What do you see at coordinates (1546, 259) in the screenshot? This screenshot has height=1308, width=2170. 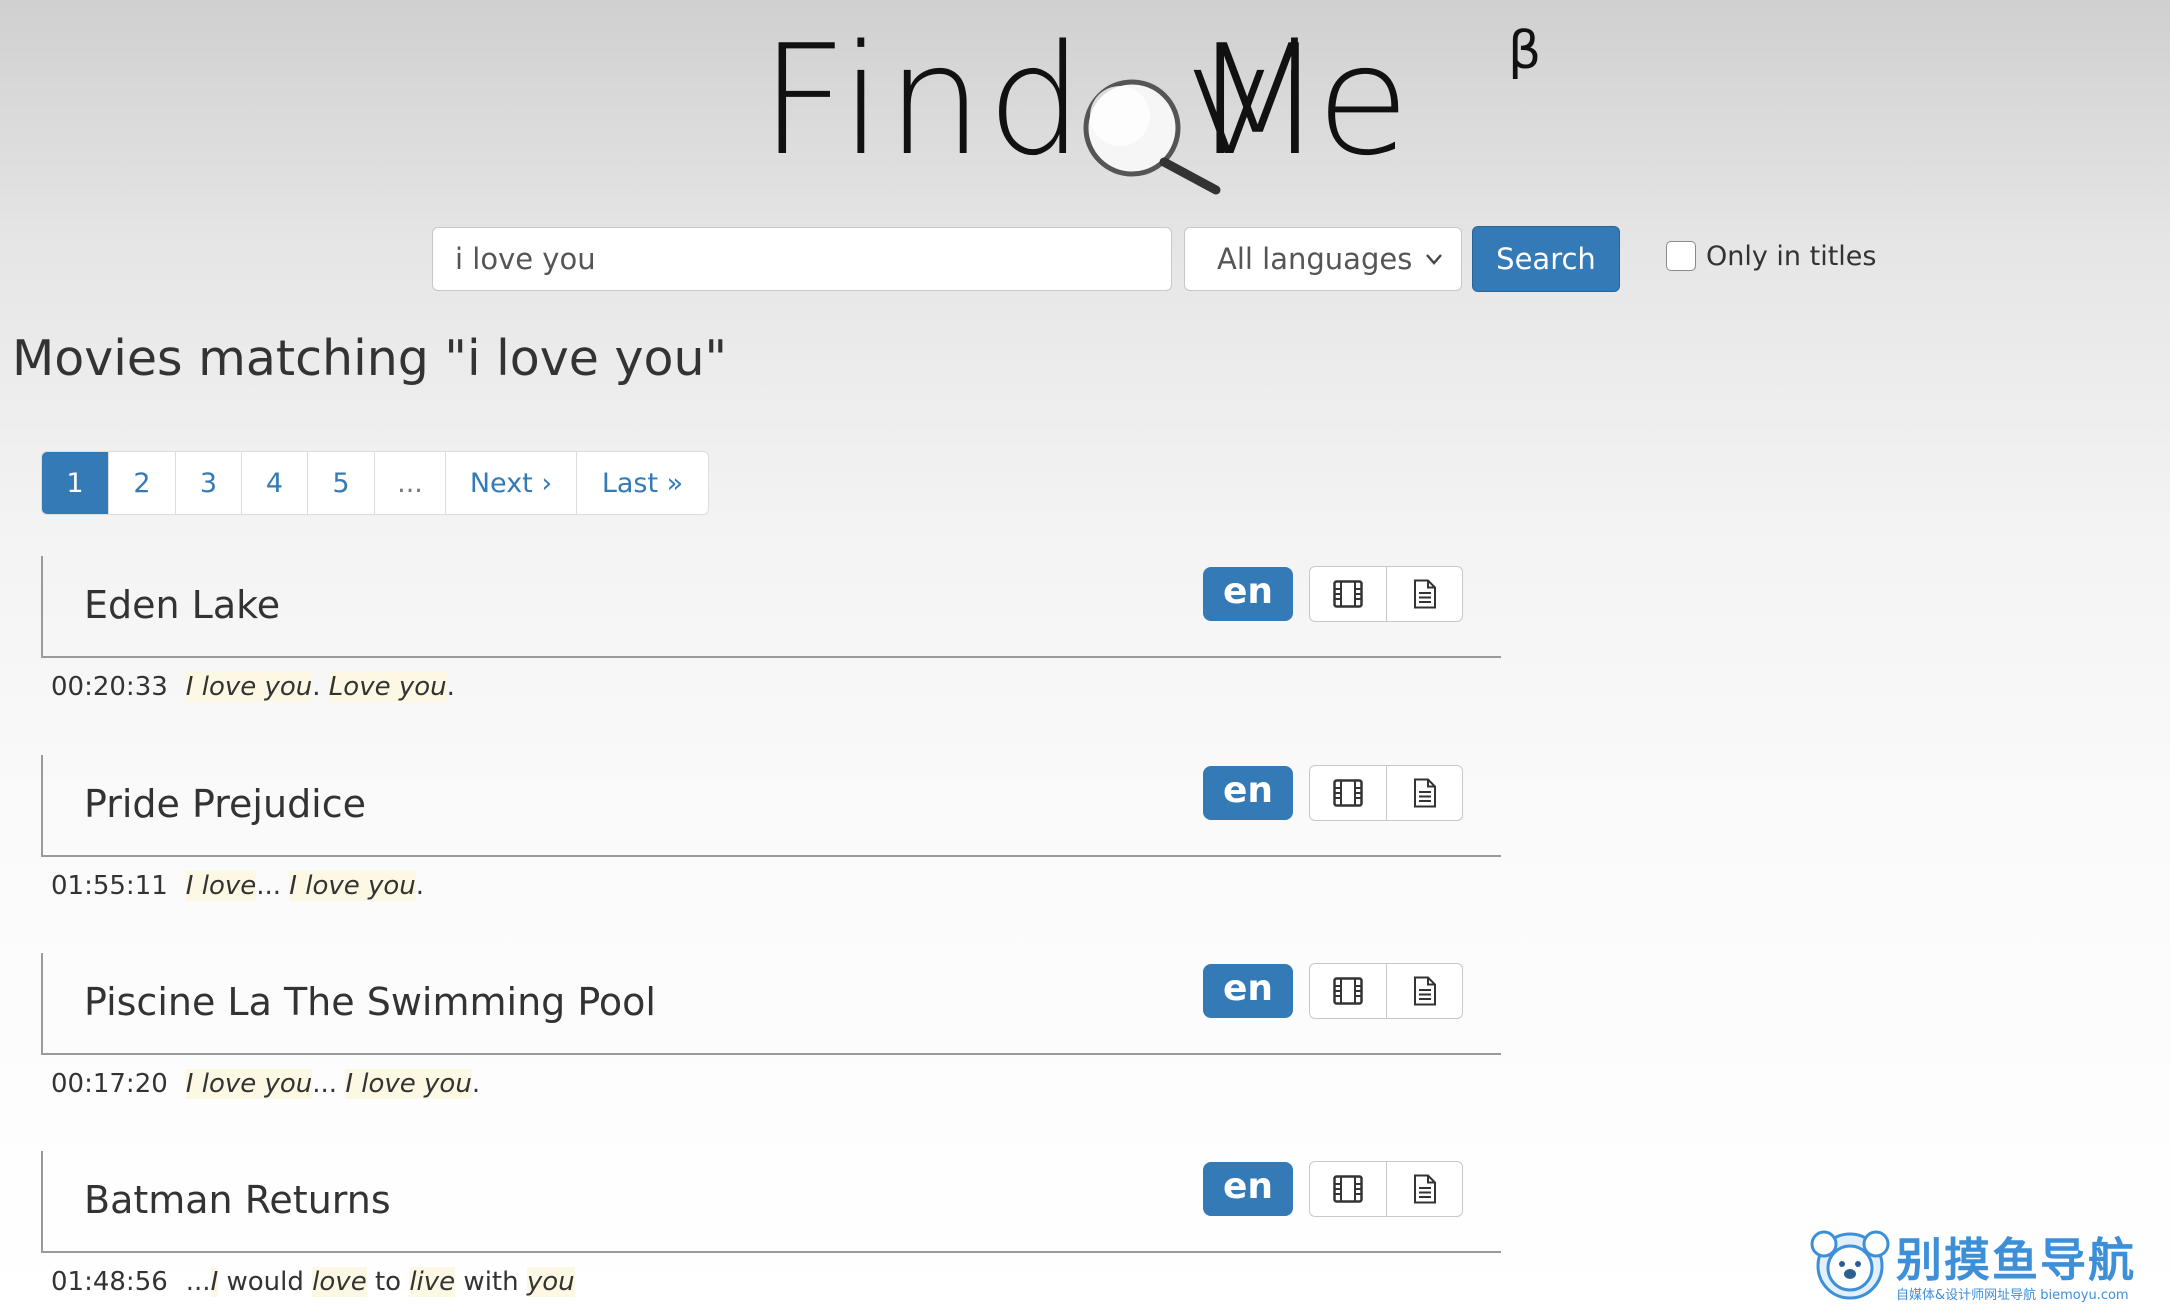 I see `search-button: Search` at bounding box center [1546, 259].